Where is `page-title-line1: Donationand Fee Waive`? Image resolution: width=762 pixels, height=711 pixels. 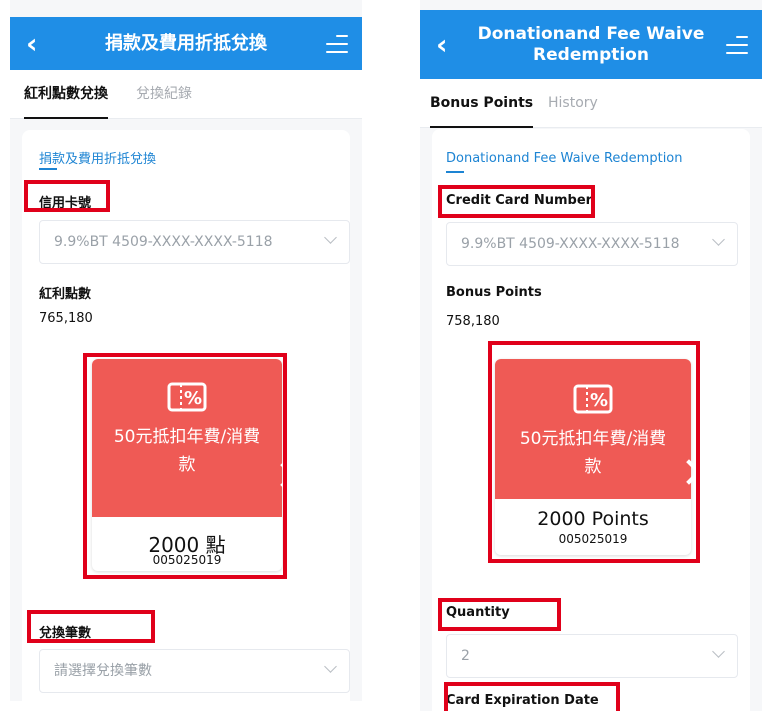 page-title-line1: Donationand Fee Waive is located at coordinates (591, 33).